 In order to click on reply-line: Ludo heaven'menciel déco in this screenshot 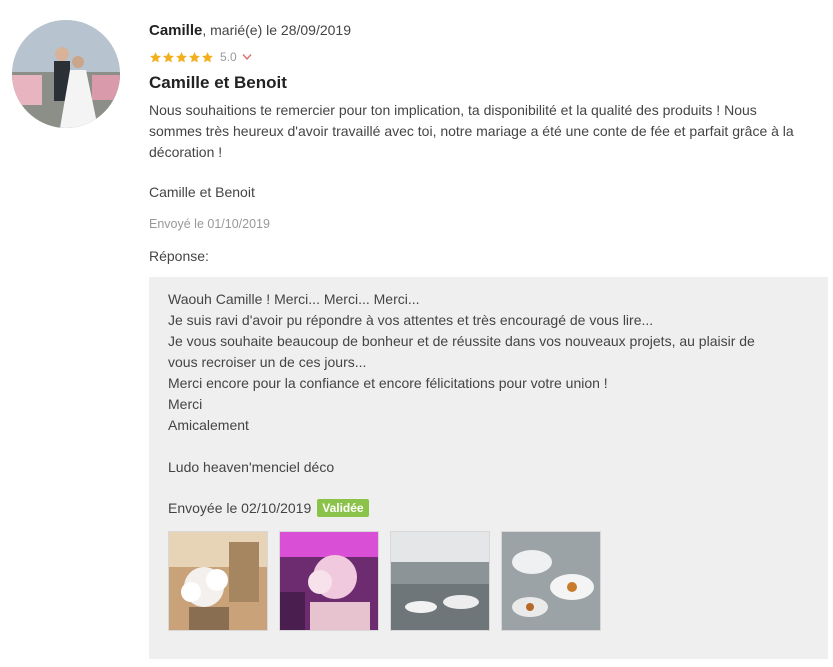, I will do `click(251, 467)`.